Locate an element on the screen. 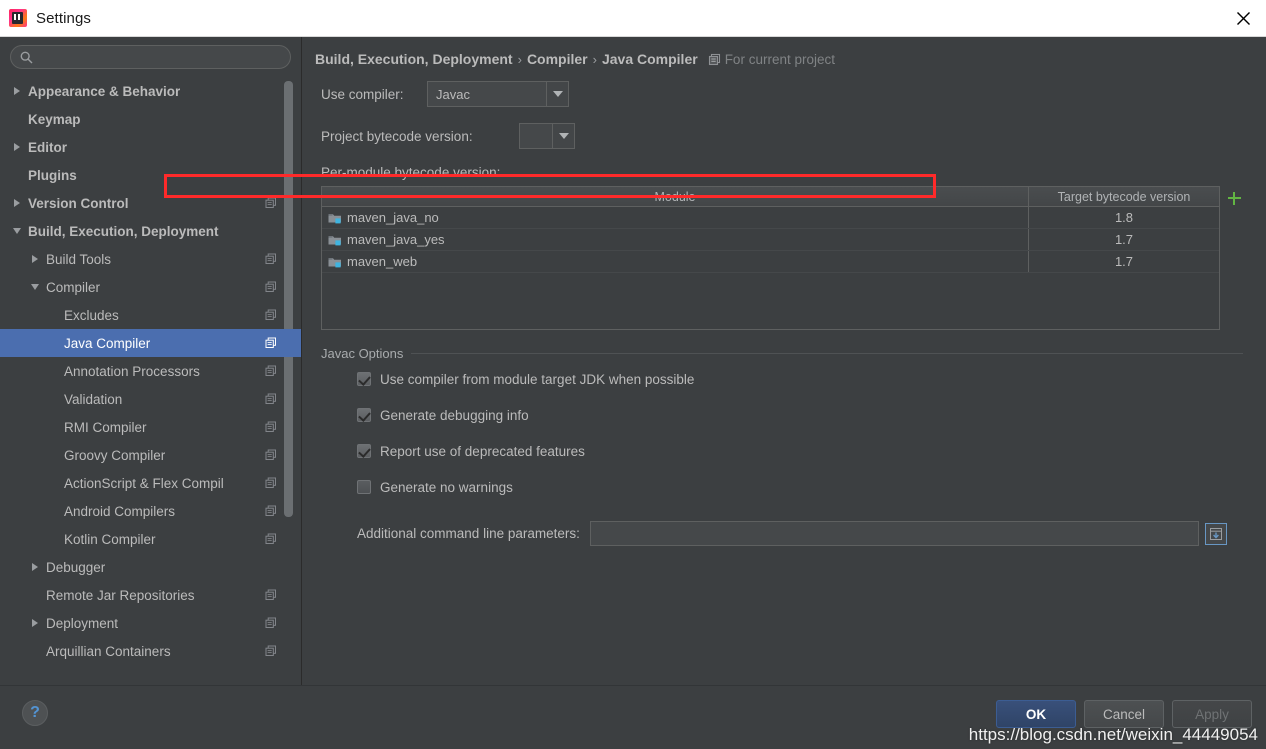  table-row: maven_java_yes 1.7 is located at coordinates (770, 240).